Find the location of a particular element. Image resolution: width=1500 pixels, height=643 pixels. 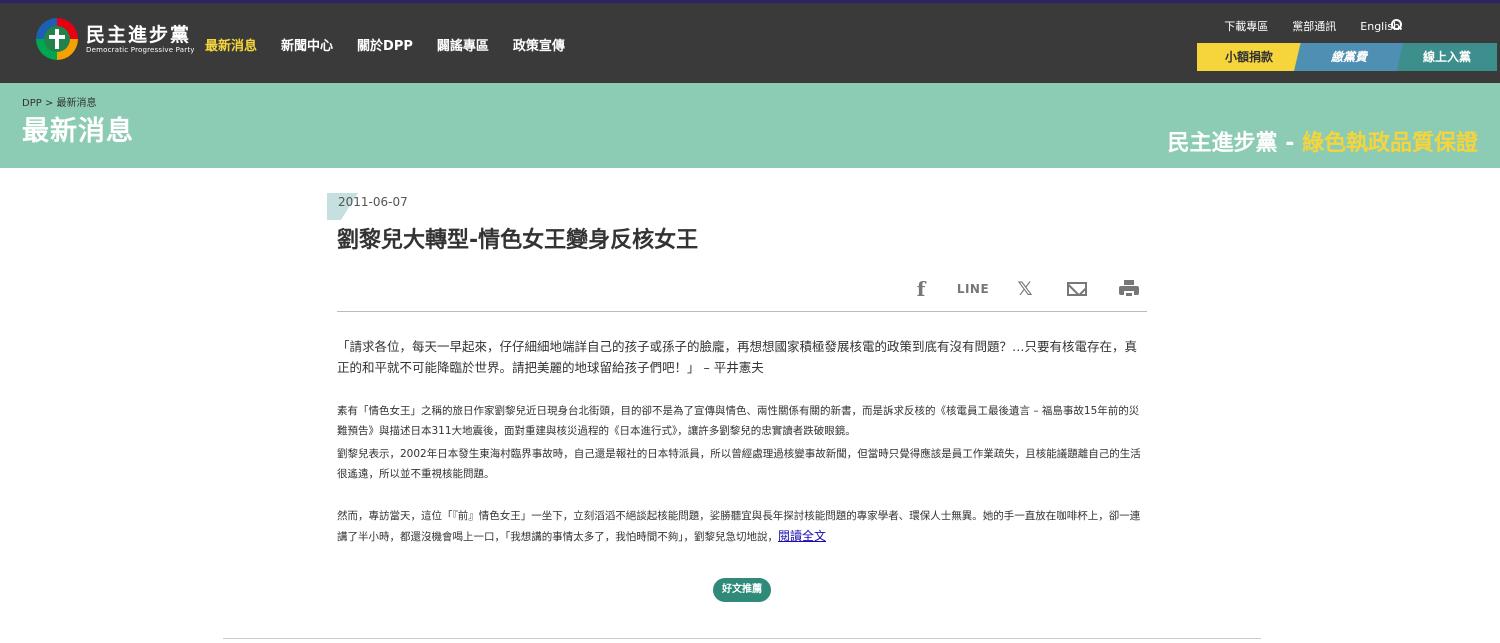

nav-rumor-clarification: 闢謠專區 is located at coordinates (463, 44).